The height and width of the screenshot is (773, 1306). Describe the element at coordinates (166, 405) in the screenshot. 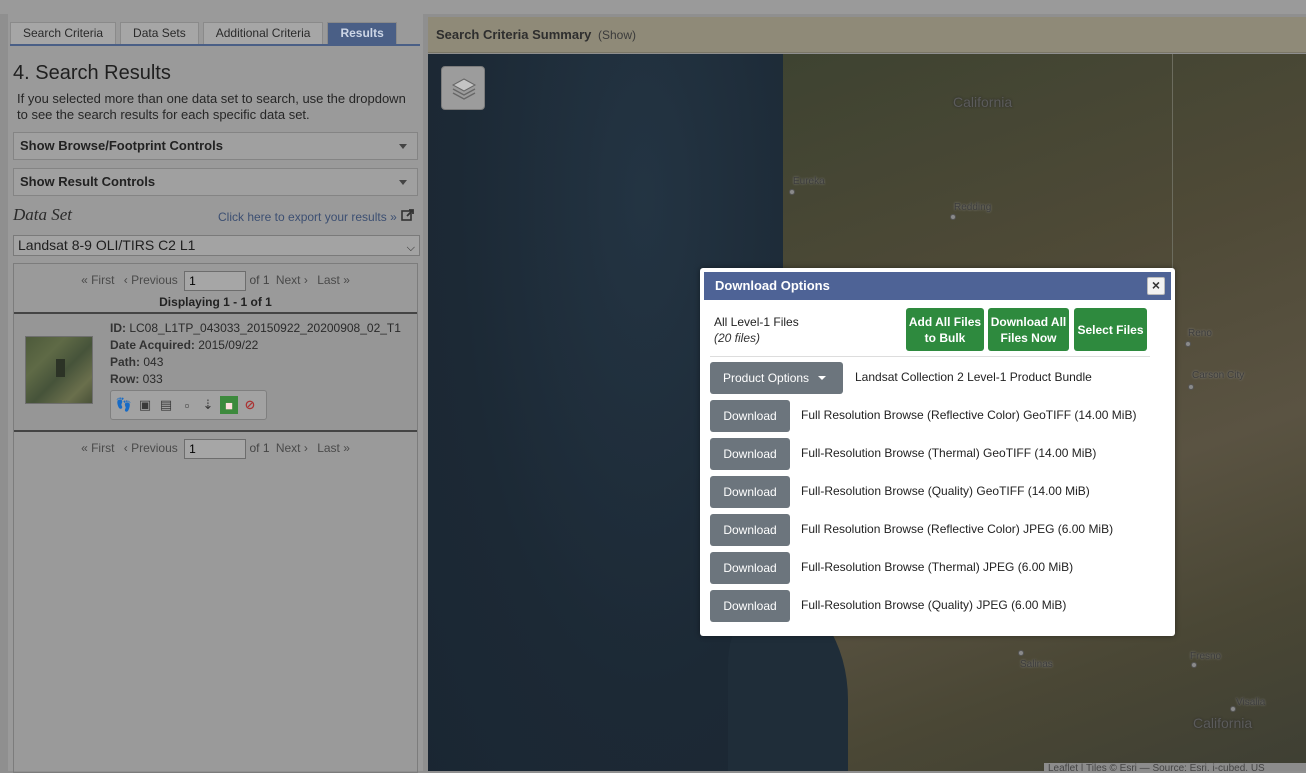

I see `metadata-icon: ▤` at that location.